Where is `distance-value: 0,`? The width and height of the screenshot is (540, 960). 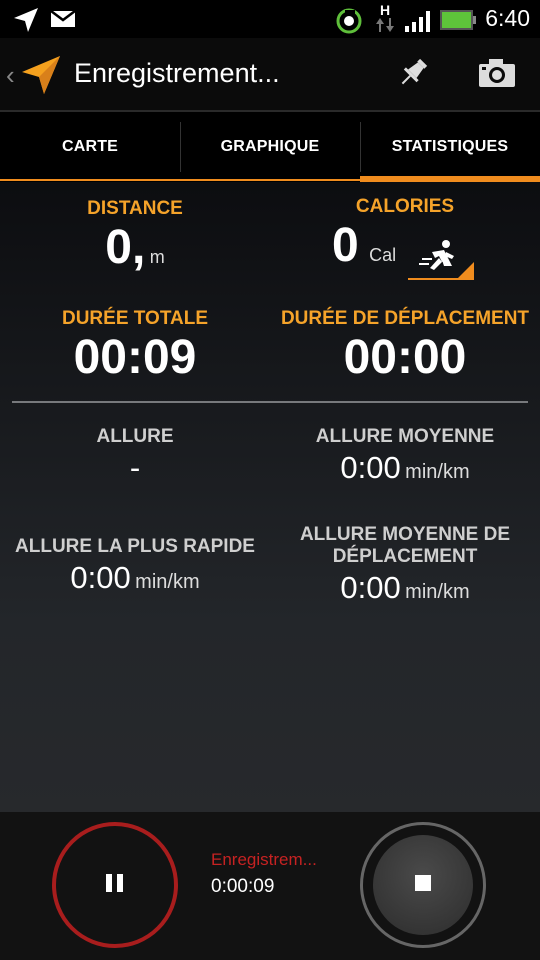 distance-value: 0, is located at coordinates (125, 247).